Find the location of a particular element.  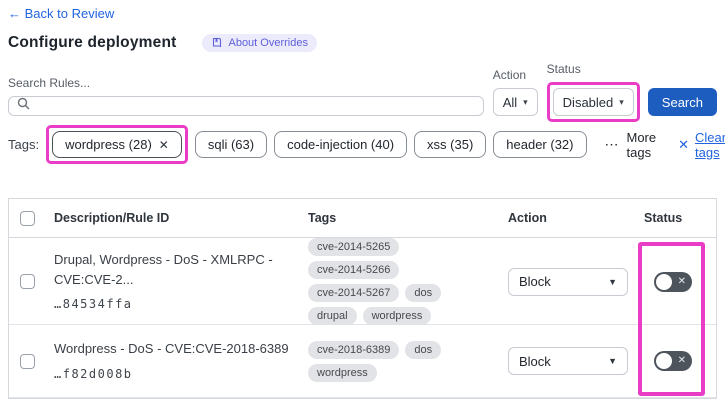

rule-description: Wordpress - DoS - CVE:CVE-2018-6389 is located at coordinates (171, 349).